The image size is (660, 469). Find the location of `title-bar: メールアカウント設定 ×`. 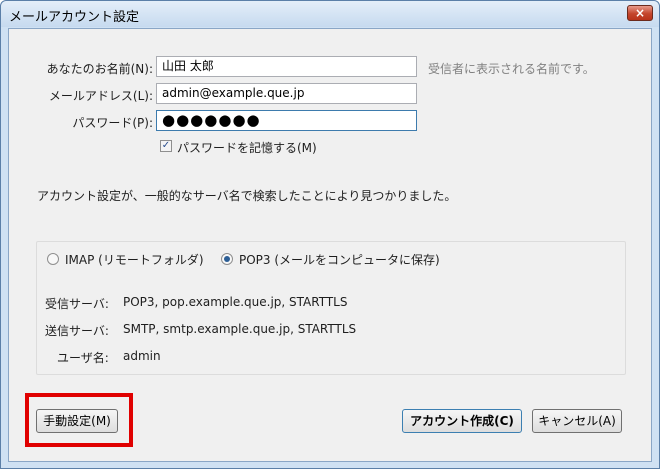

title-bar: メールアカウント設定 × is located at coordinates (330, 14).